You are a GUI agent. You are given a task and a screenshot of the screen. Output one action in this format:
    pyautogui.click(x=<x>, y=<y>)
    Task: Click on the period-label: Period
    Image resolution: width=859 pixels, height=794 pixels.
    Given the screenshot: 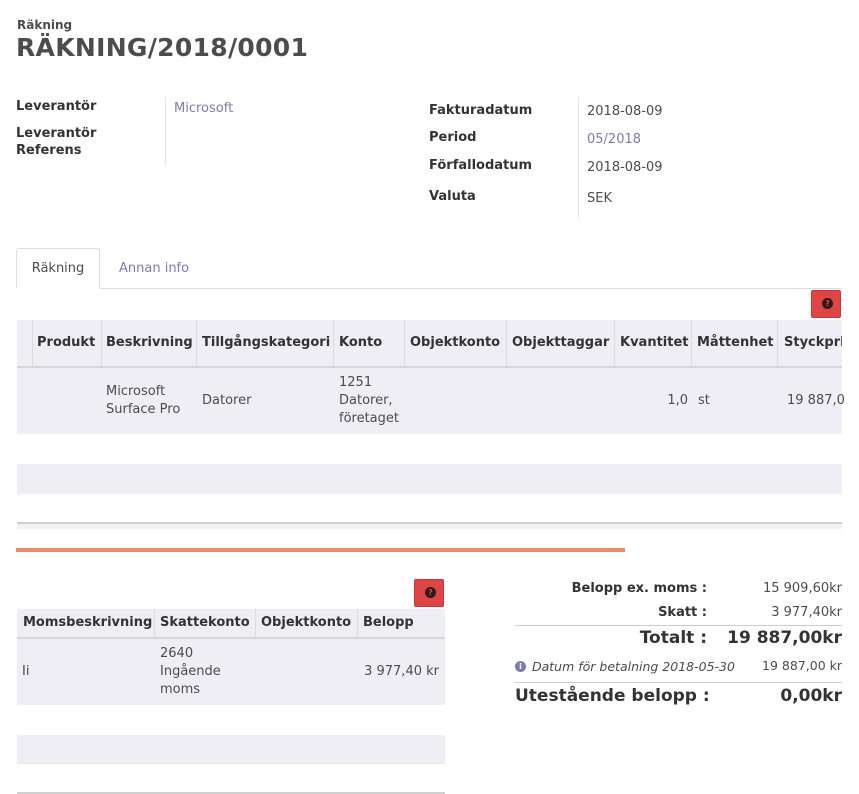 What is the action you would take?
    pyautogui.click(x=453, y=137)
    